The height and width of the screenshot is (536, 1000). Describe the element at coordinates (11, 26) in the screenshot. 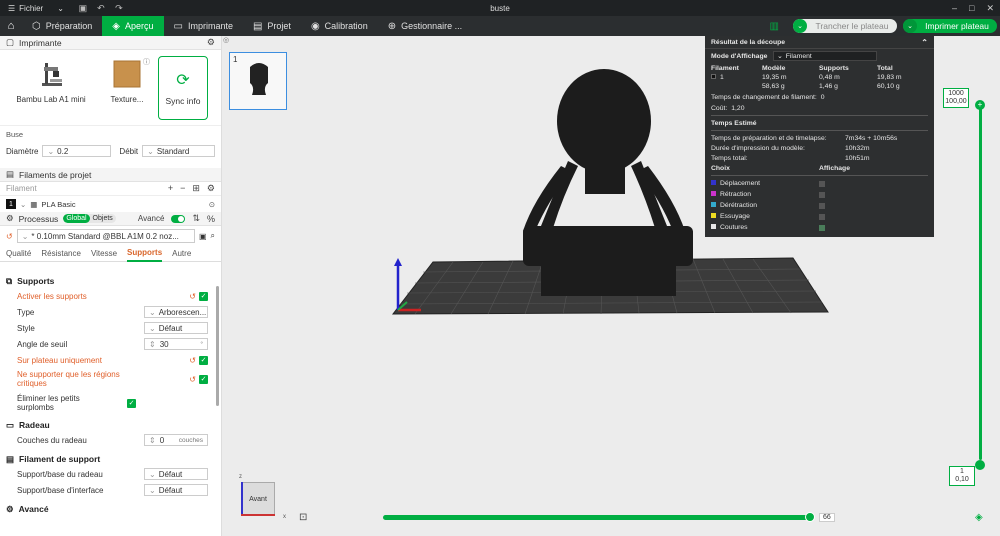

I see `home-icon: ⌂` at that location.